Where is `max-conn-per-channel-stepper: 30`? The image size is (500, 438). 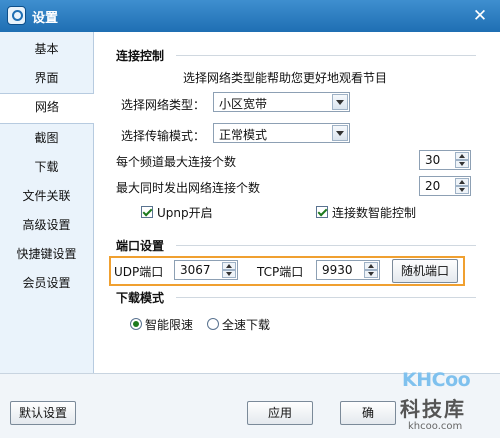
max-conn-per-channel-stepper: 30 is located at coordinates (445, 160).